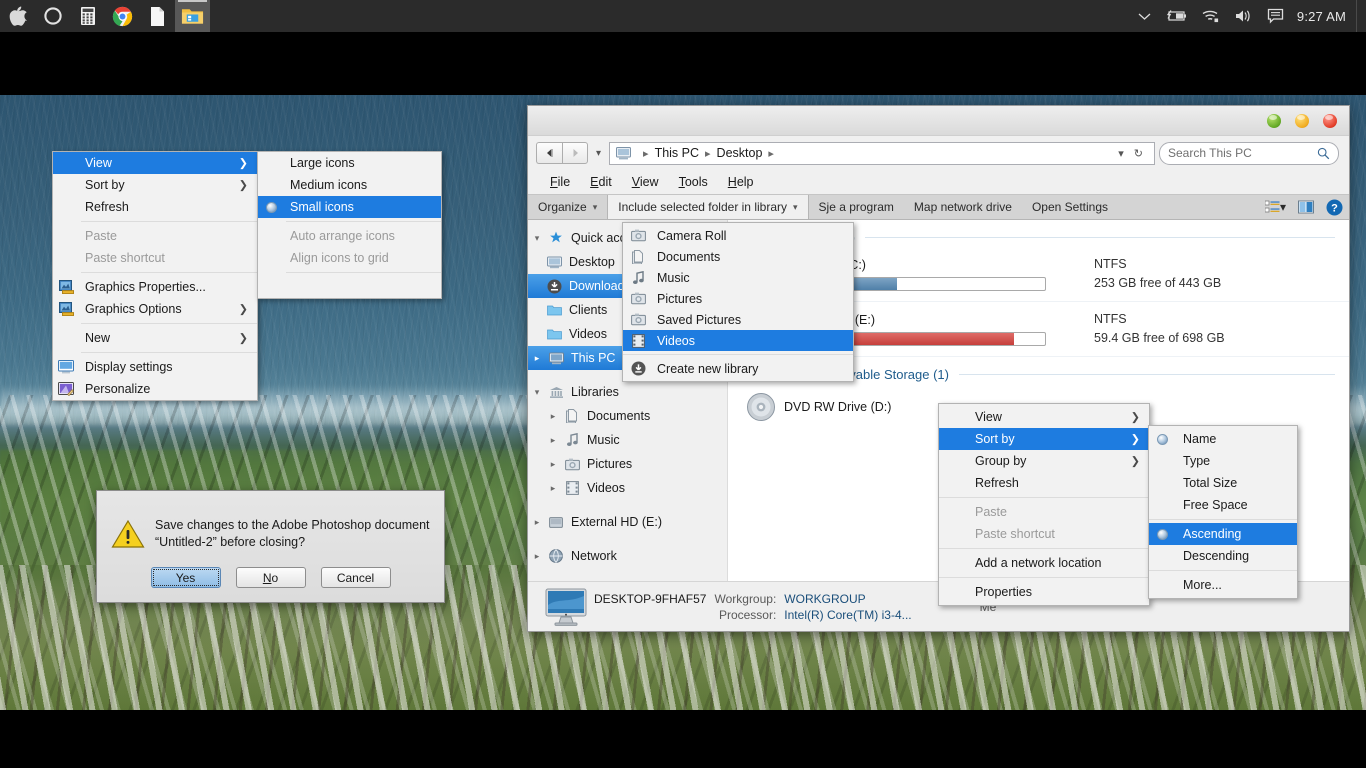 This screenshot has width=1366, height=768. What do you see at coordinates (349, 207) in the screenshot?
I see `view-item-small-icons: Small icons` at bounding box center [349, 207].